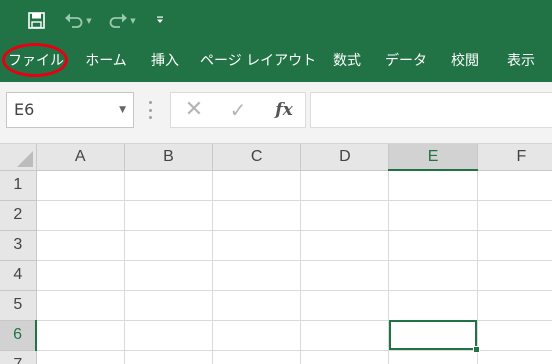  I want to click on cell-f1, so click(514, 185).